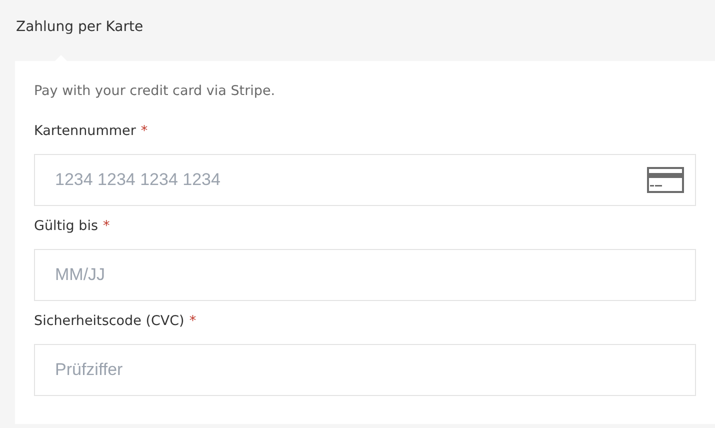 Image resolution: width=715 pixels, height=428 pixels. What do you see at coordinates (155, 91) in the screenshot?
I see `description-text: Pay with your credit card via Stripe.` at bounding box center [155, 91].